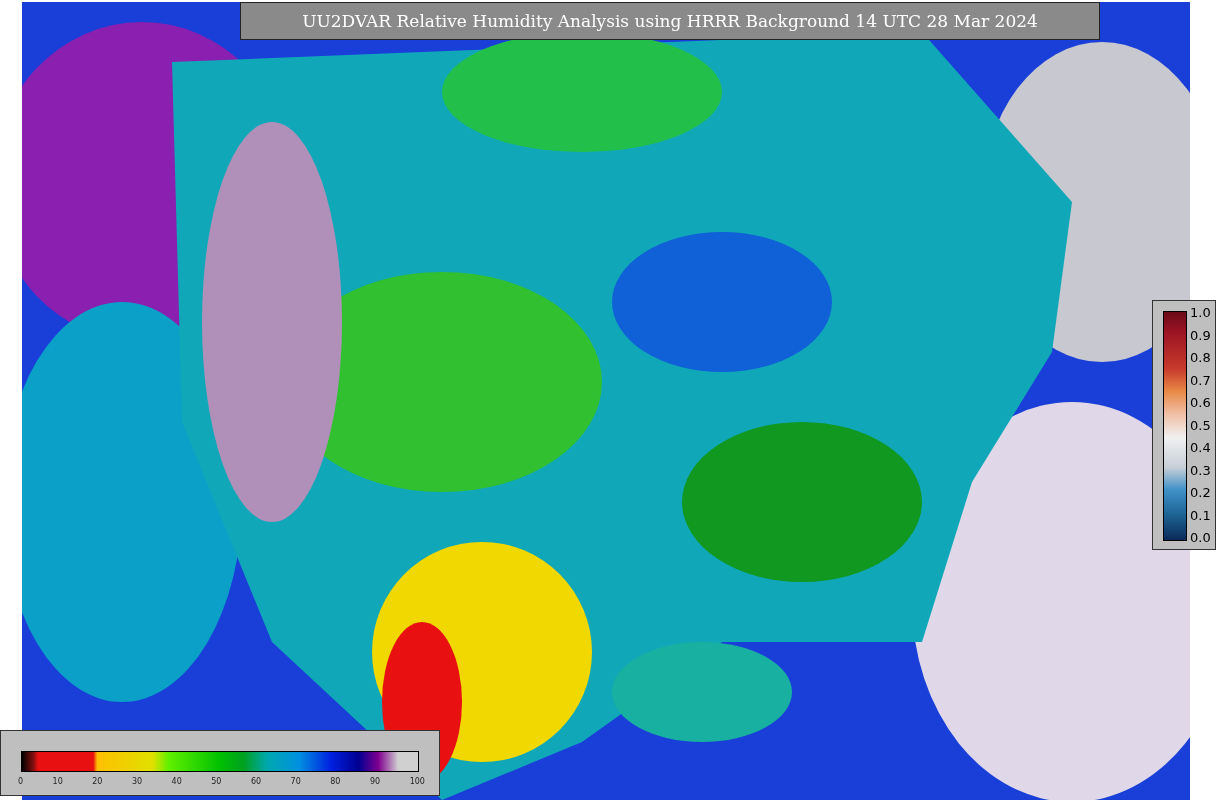 The height and width of the screenshot is (800, 1216). What do you see at coordinates (1200, 537) in the screenshot?
I see `tick-label: 0.0` at bounding box center [1200, 537].